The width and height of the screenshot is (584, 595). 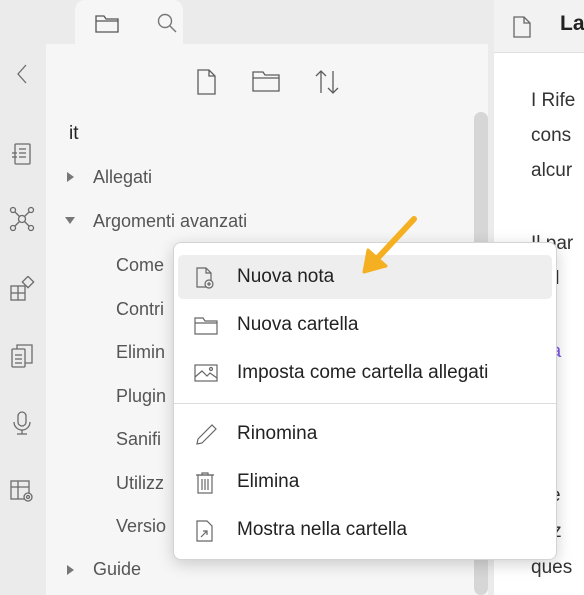 I want to click on tree-file-item: Utilizz, so click(x=140, y=483).